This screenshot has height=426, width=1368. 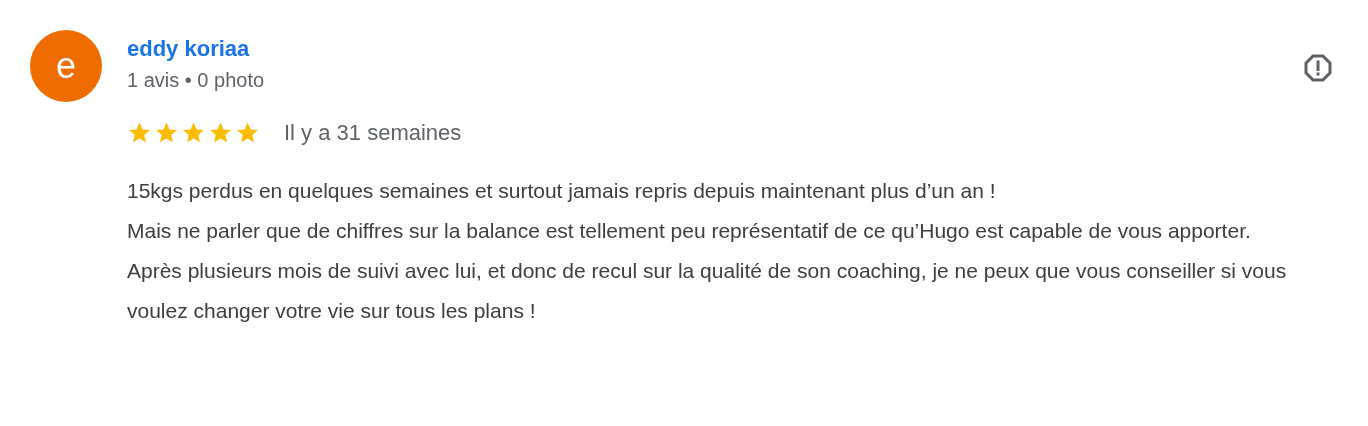 I want to click on avatar: e, so click(x=66, y=66).